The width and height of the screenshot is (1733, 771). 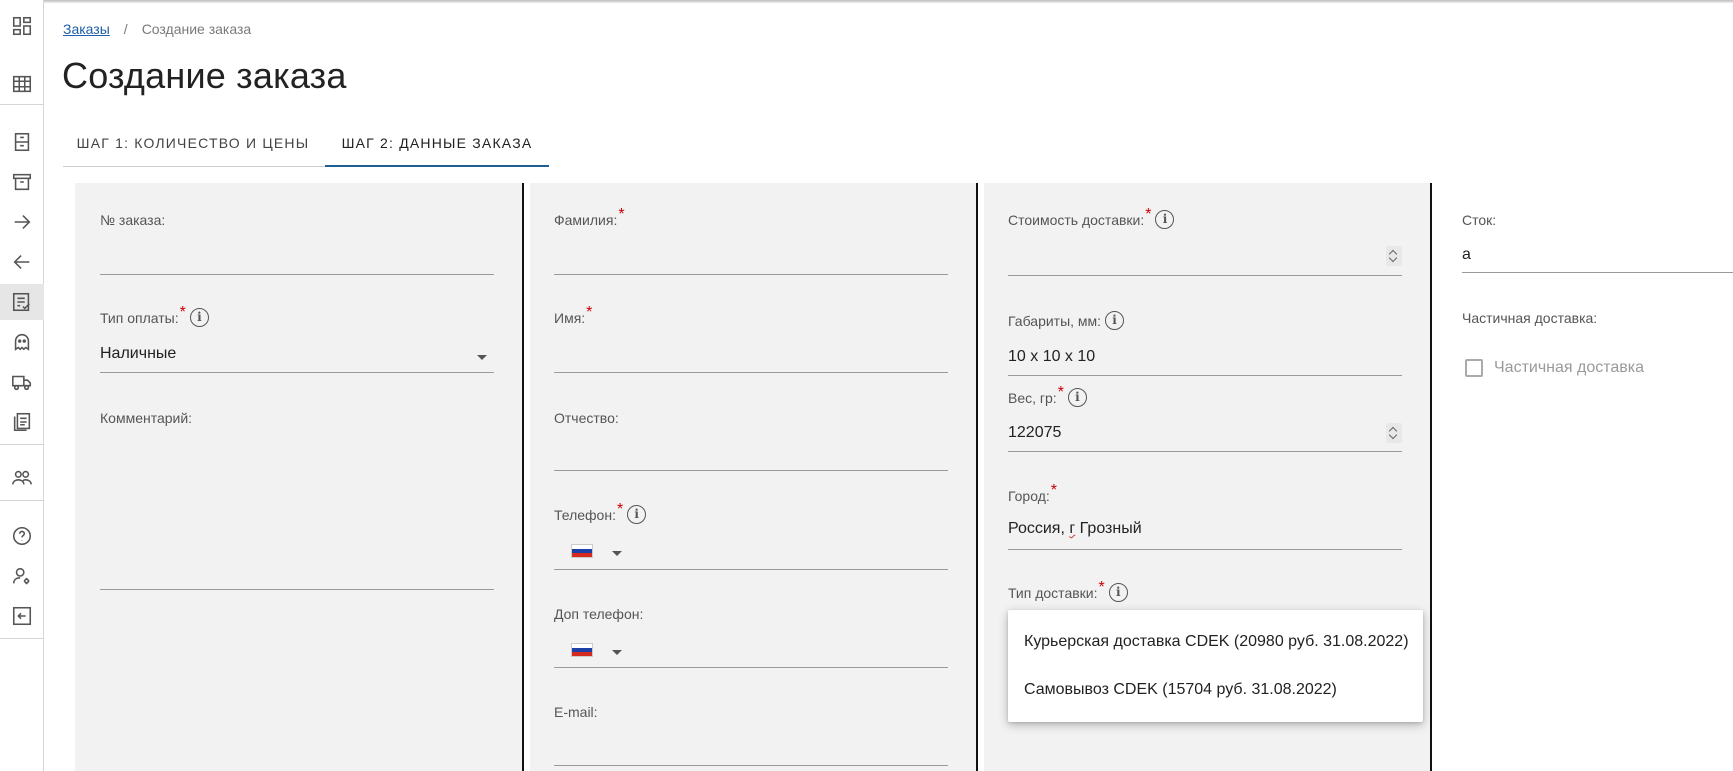 What do you see at coordinates (751, 569) in the screenshot?
I see `phone-input` at bounding box center [751, 569].